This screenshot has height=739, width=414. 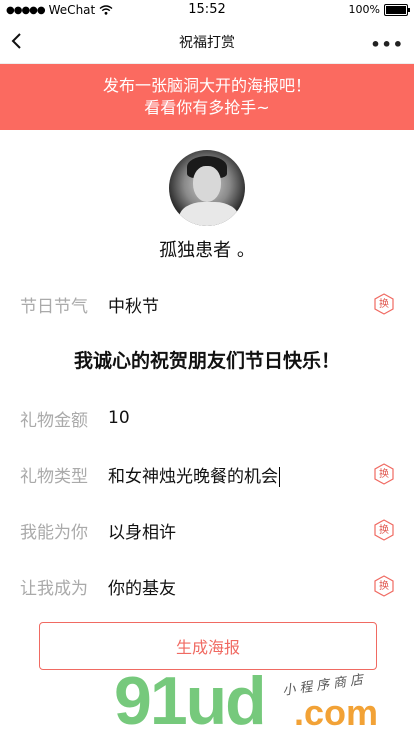 I want to click on page-title: 祝福打赏, so click(x=207, y=43).